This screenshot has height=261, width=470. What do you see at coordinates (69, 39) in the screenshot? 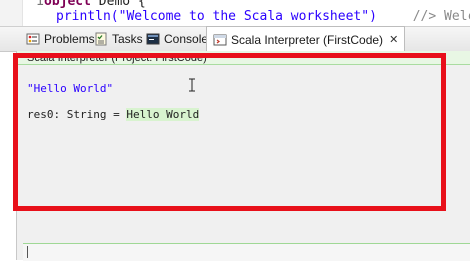
I see `tab-label: Problems` at bounding box center [69, 39].